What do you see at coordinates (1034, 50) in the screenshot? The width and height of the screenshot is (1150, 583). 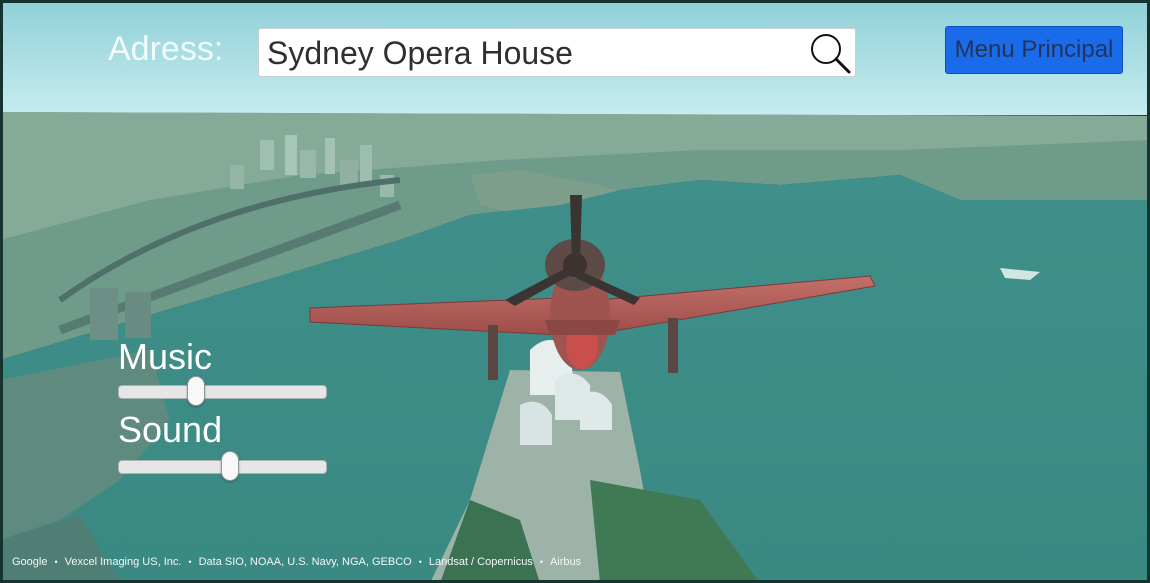 I see `main-menu-button: Menu Principal` at bounding box center [1034, 50].